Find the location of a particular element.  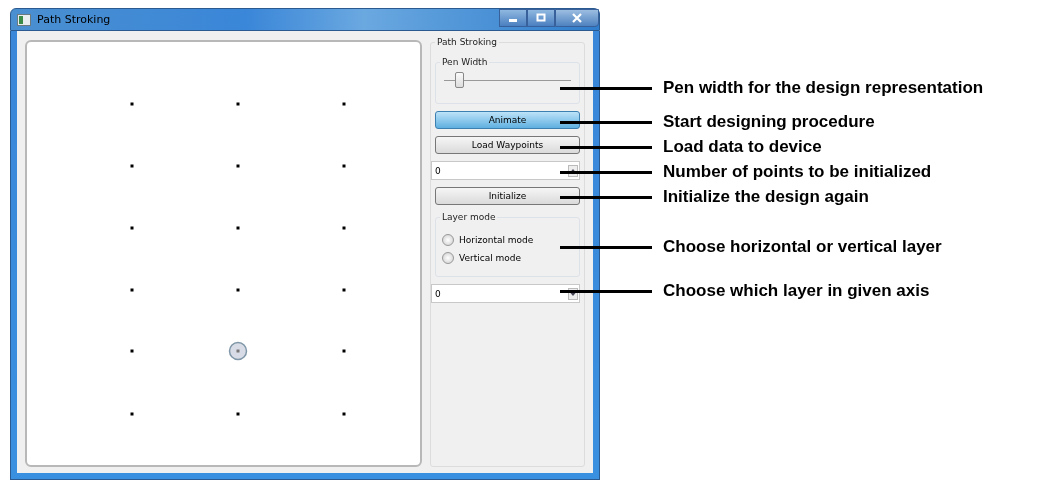

app-icon is located at coordinates (24, 19).